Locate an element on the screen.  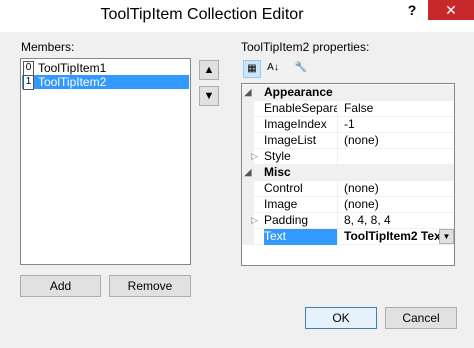
list-item: 1 ToolTipItem2 is located at coordinates (105, 82).